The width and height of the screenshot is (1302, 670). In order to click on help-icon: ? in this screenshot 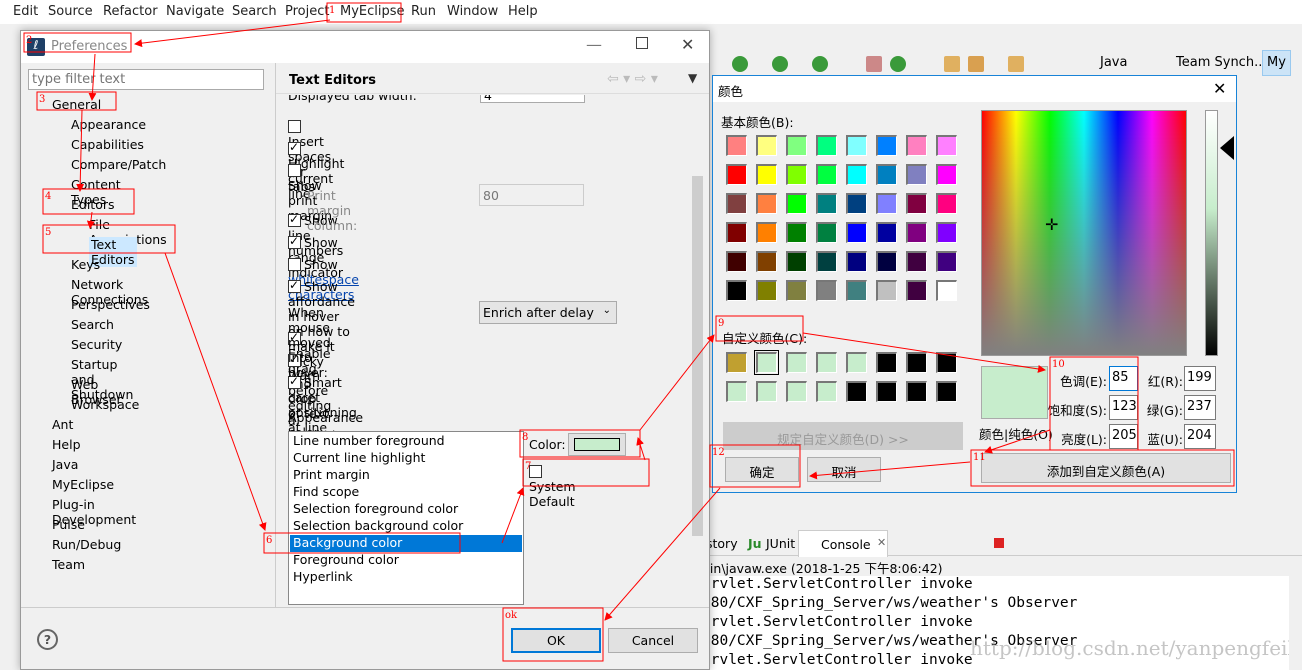, I will do `click(47, 639)`.